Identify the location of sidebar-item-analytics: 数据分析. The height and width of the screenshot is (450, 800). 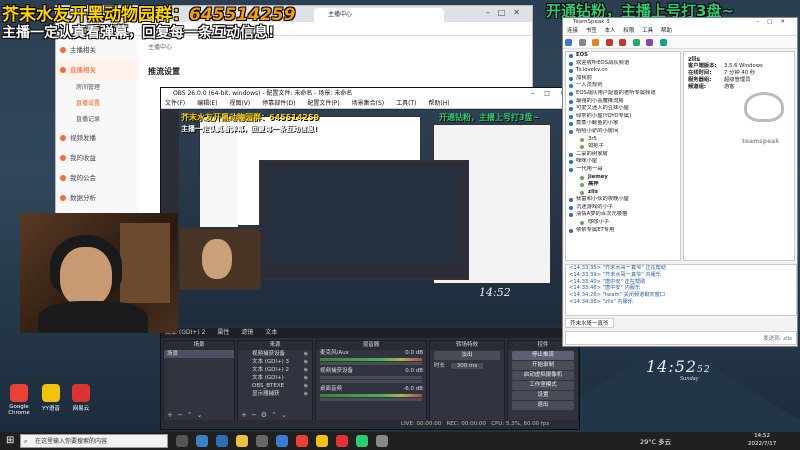
(97, 198).